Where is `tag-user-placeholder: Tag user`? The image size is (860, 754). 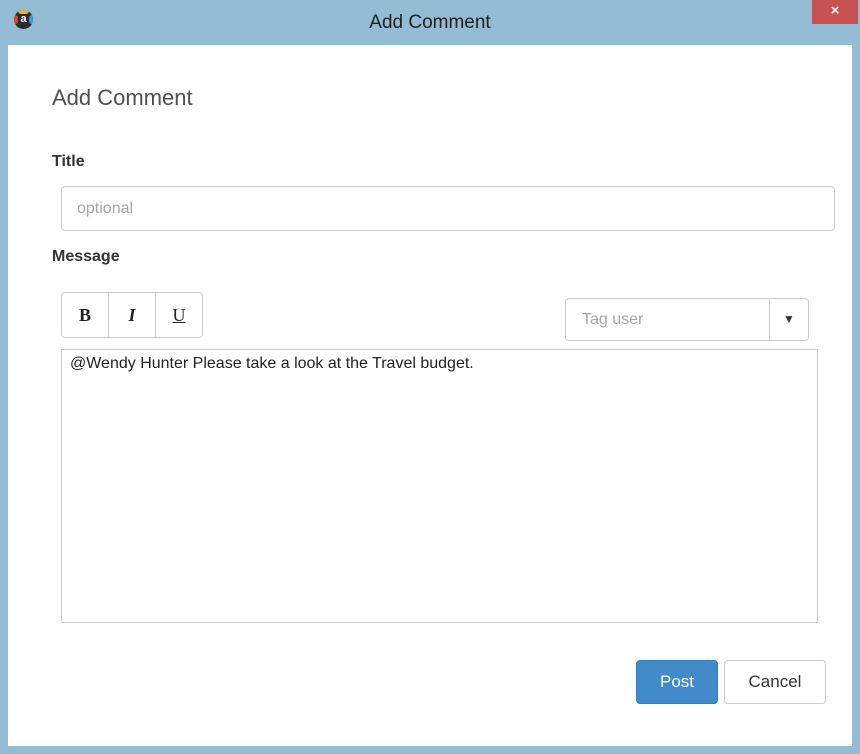
tag-user-placeholder: Tag user is located at coordinates (613, 319).